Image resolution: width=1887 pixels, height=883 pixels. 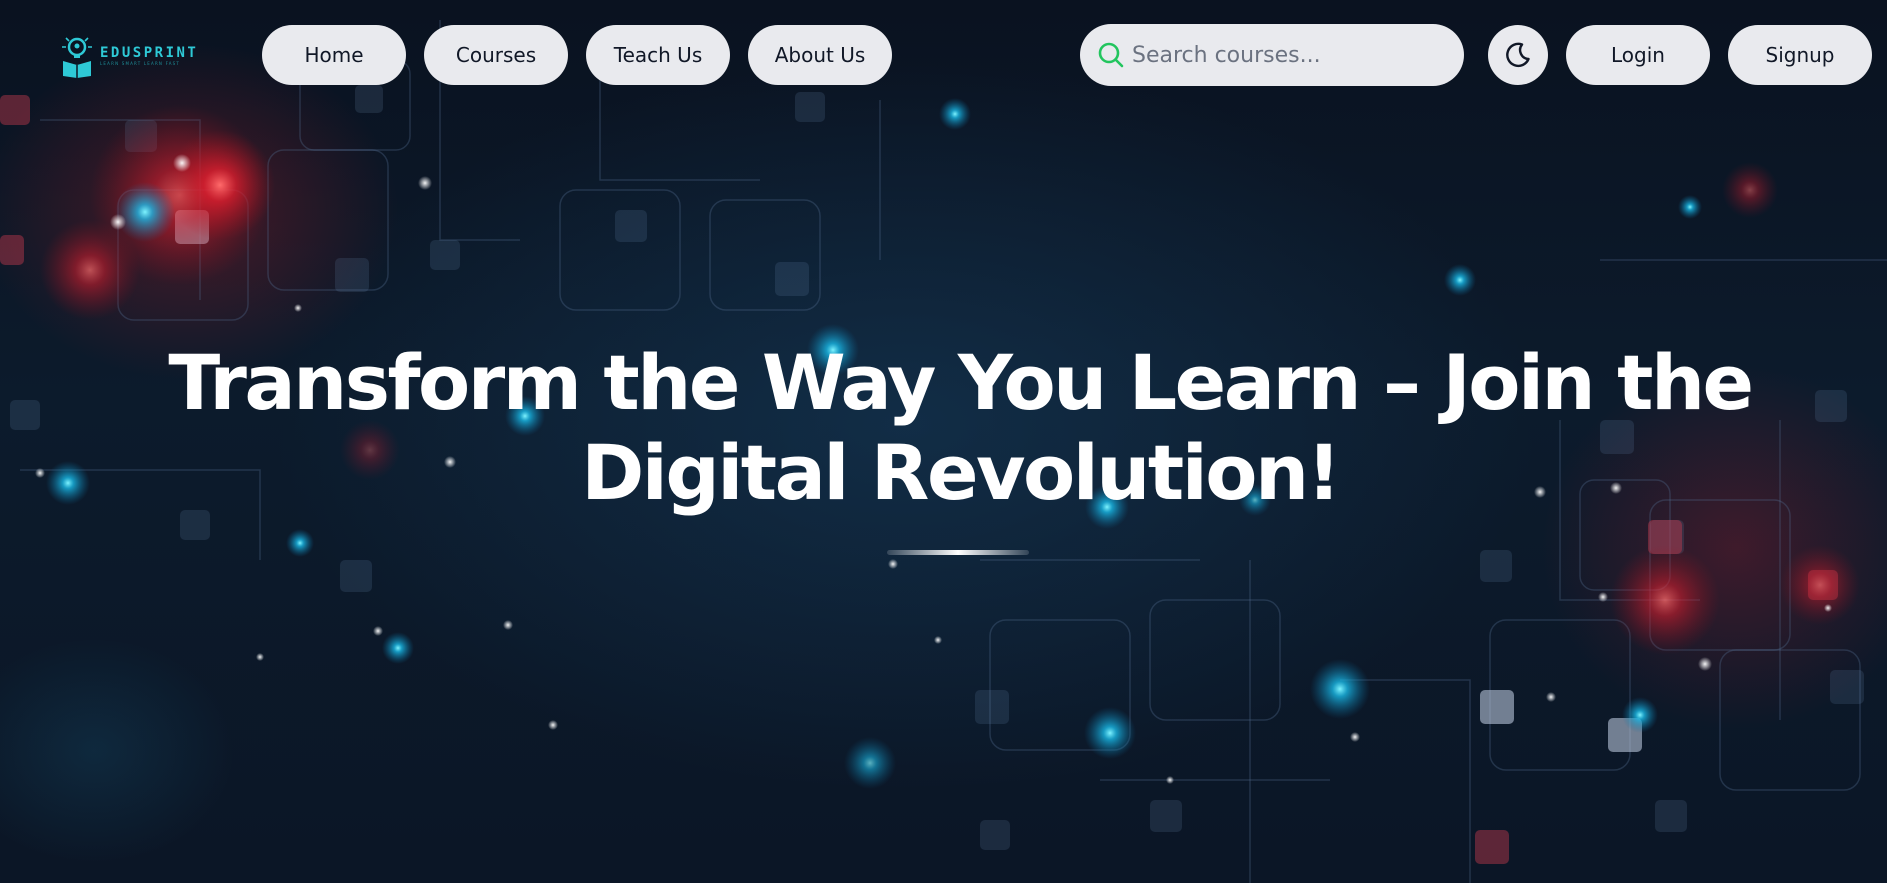 What do you see at coordinates (820, 55) in the screenshot?
I see `nav-about-us-link: About Us` at bounding box center [820, 55].